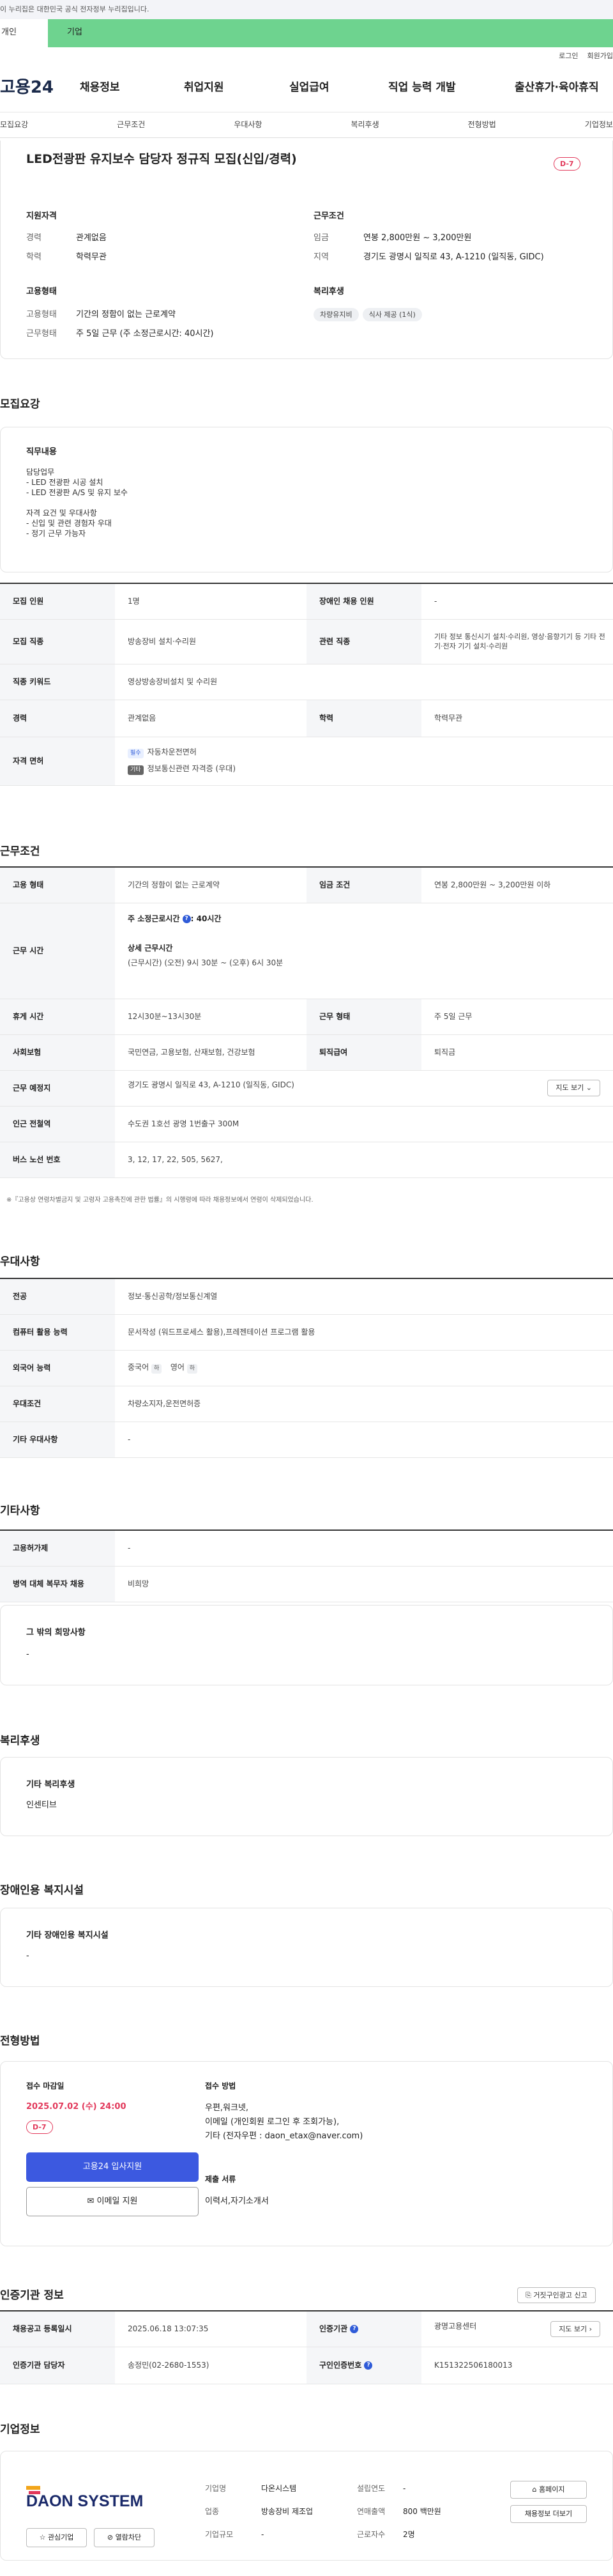 The width and height of the screenshot is (613, 2576). What do you see at coordinates (560, 2295) in the screenshot?
I see `report-label: 거짓구인광고 신고` at bounding box center [560, 2295].